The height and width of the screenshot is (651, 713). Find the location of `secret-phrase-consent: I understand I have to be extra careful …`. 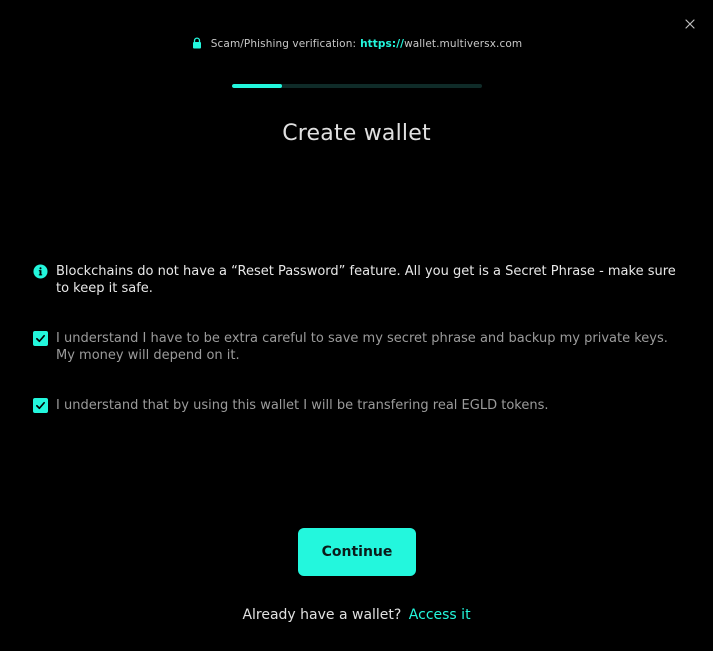

secret-phrase-consent: I understand I have to be extra careful … is located at coordinates (357, 347).